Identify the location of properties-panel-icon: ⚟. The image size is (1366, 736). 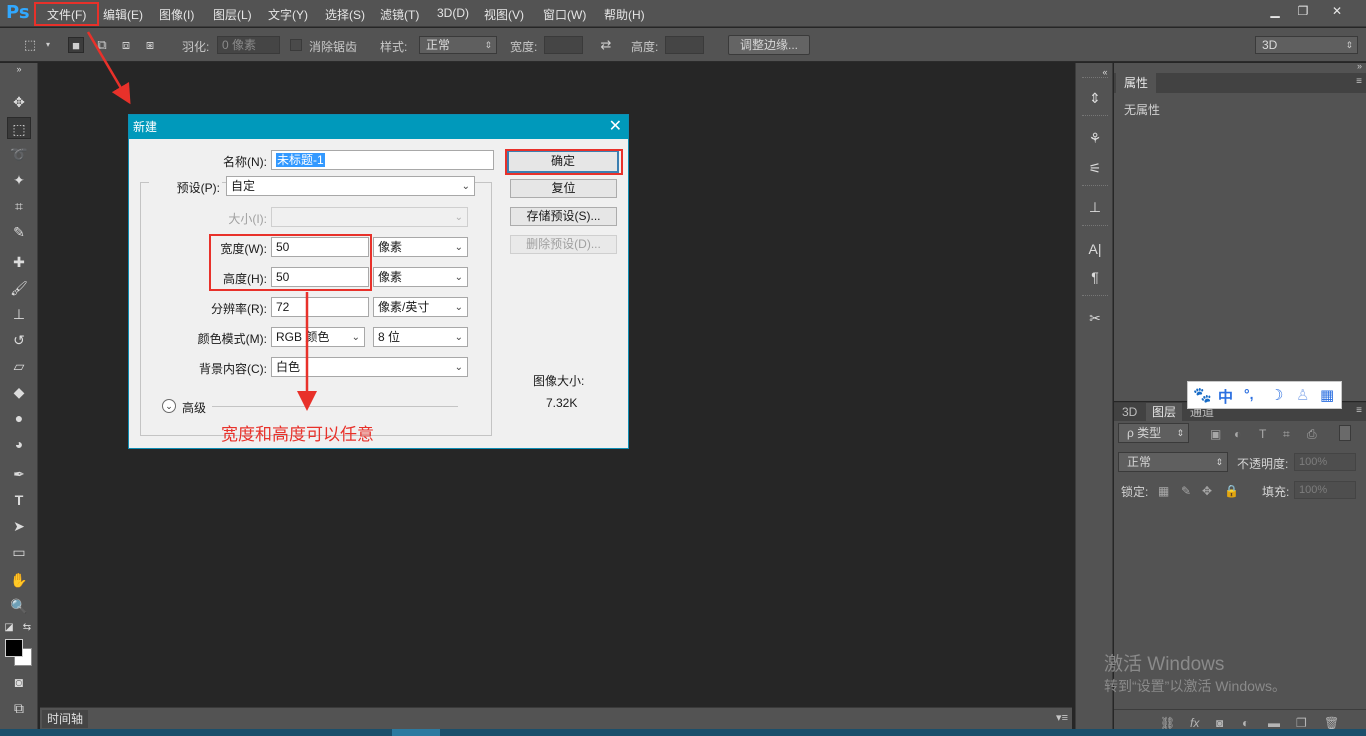
(1095, 168).